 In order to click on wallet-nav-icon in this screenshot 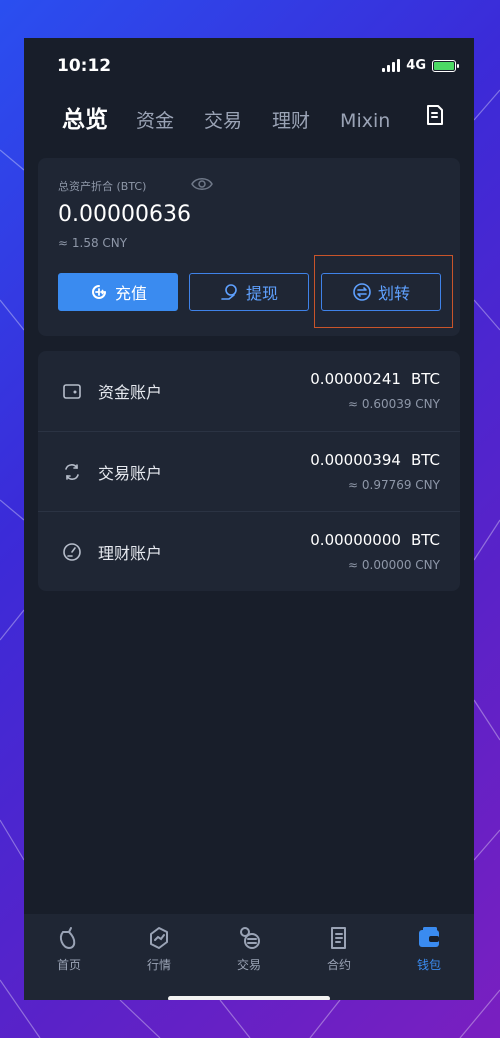, I will do `click(429, 937)`.